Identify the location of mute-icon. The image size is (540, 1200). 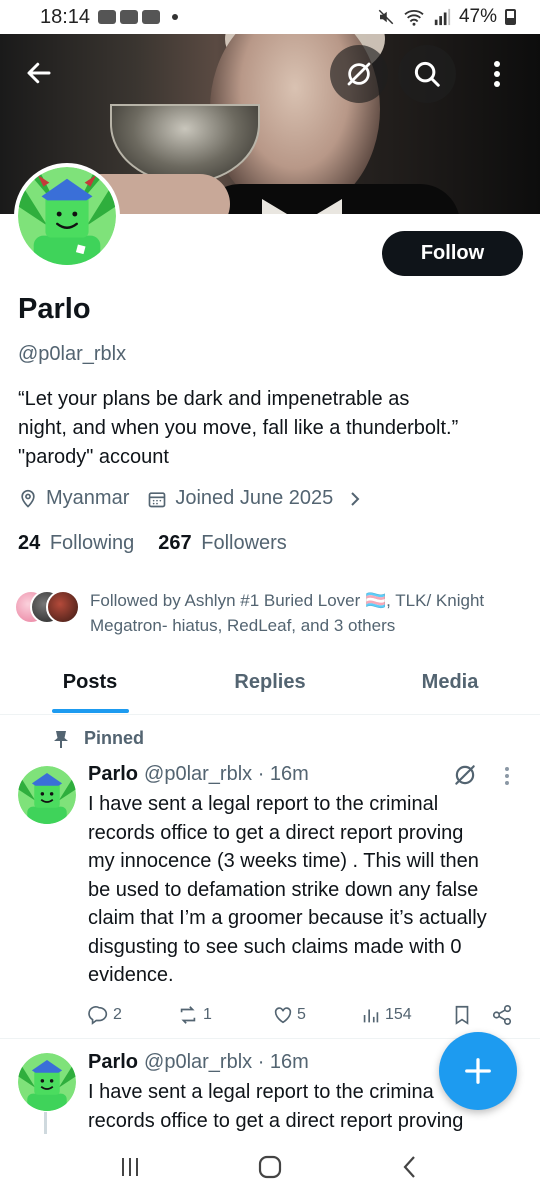
(386, 17).